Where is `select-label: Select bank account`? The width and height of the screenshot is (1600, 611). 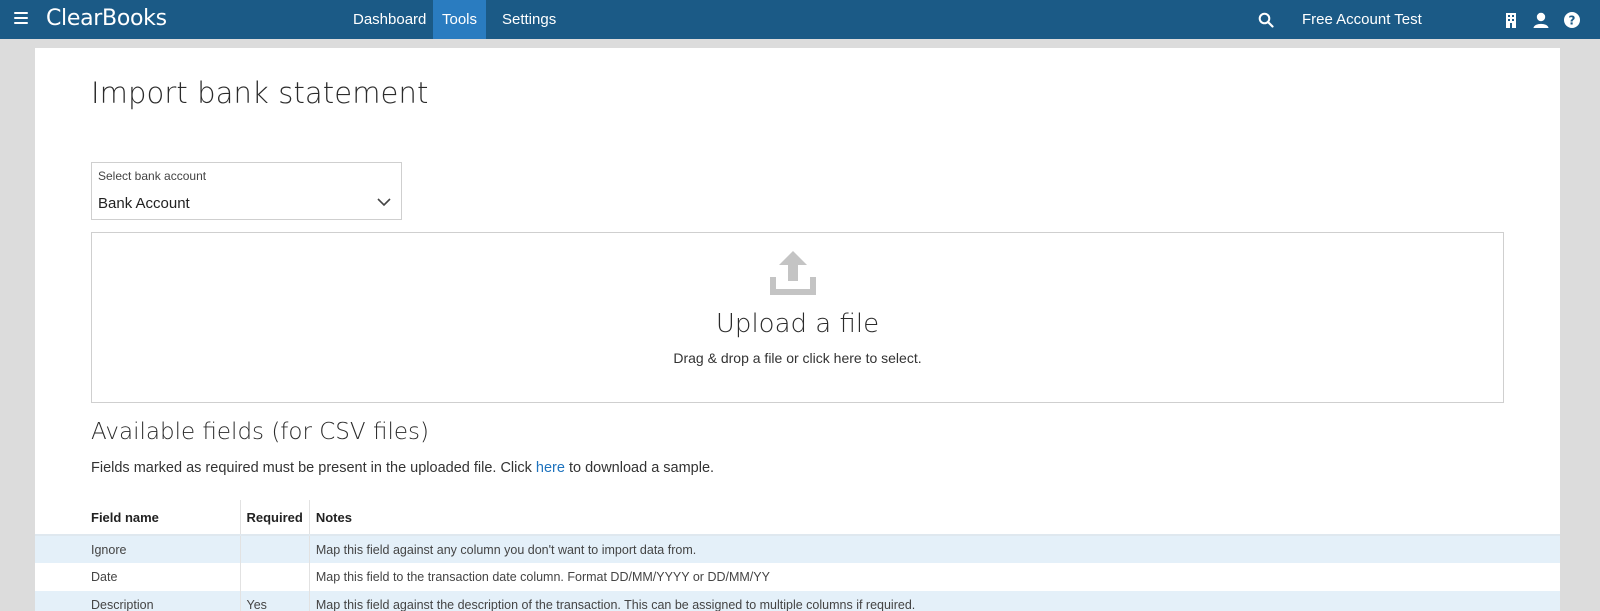 select-label: Select bank account is located at coordinates (152, 176).